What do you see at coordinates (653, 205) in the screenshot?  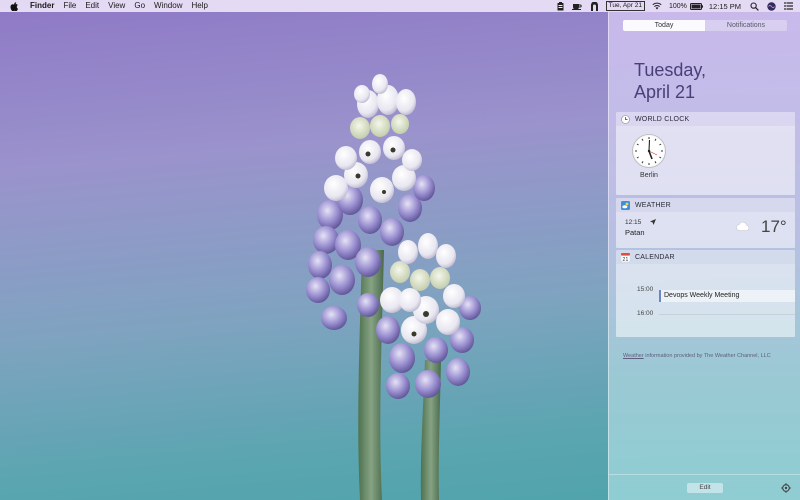 I see `weather-title: WEATHER` at bounding box center [653, 205].